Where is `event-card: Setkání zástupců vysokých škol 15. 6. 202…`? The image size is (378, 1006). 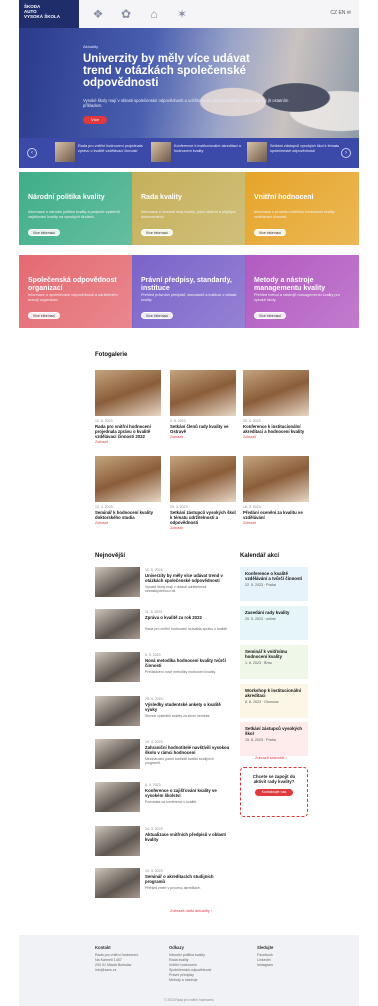 event-card: Setkání zástupců vysokých škol 15. 6. 202… is located at coordinates (274, 739).